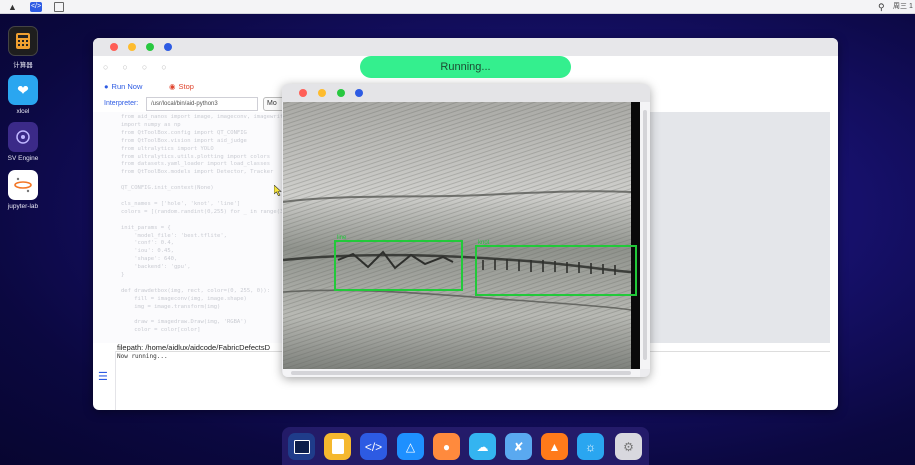  I want to click on interpreter-label: Interpreter:, so click(121, 103).